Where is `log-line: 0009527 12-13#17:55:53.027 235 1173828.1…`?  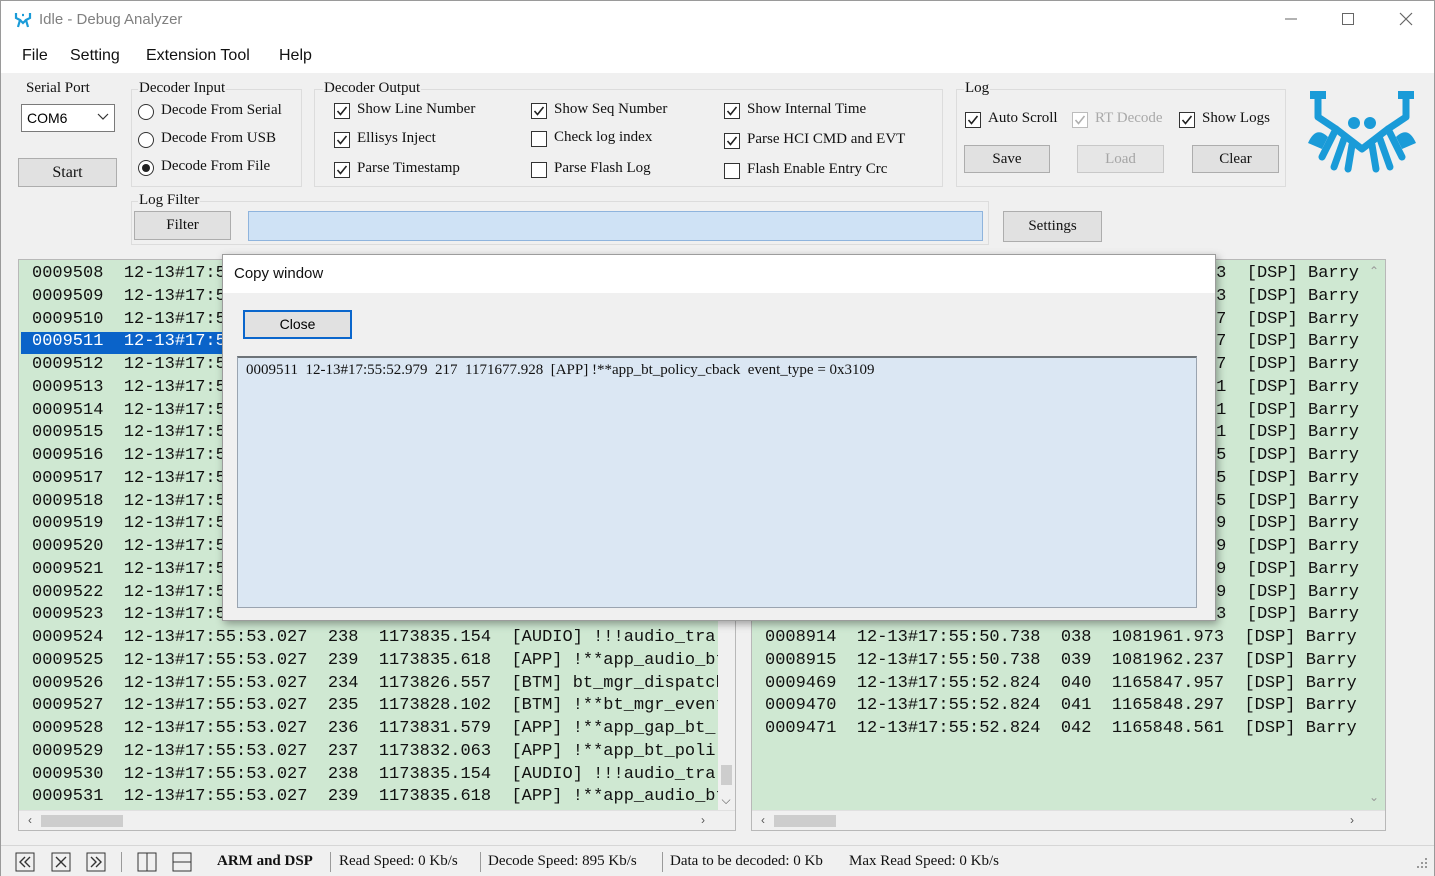 log-line: 0009527 12-13#17:55:53.027 235 1173828.1… is located at coordinates (379, 707).